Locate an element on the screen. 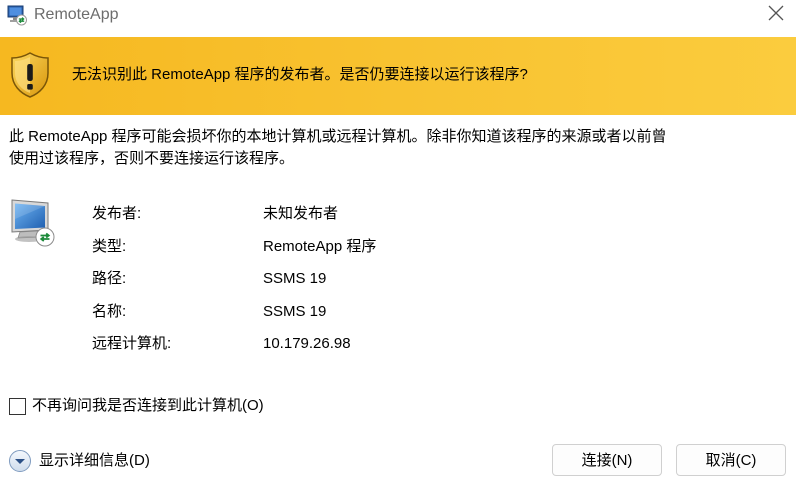 Image resolution: width=796 pixels, height=487 pixels. detail-value: RemoteApp 程序 is located at coordinates (320, 246).